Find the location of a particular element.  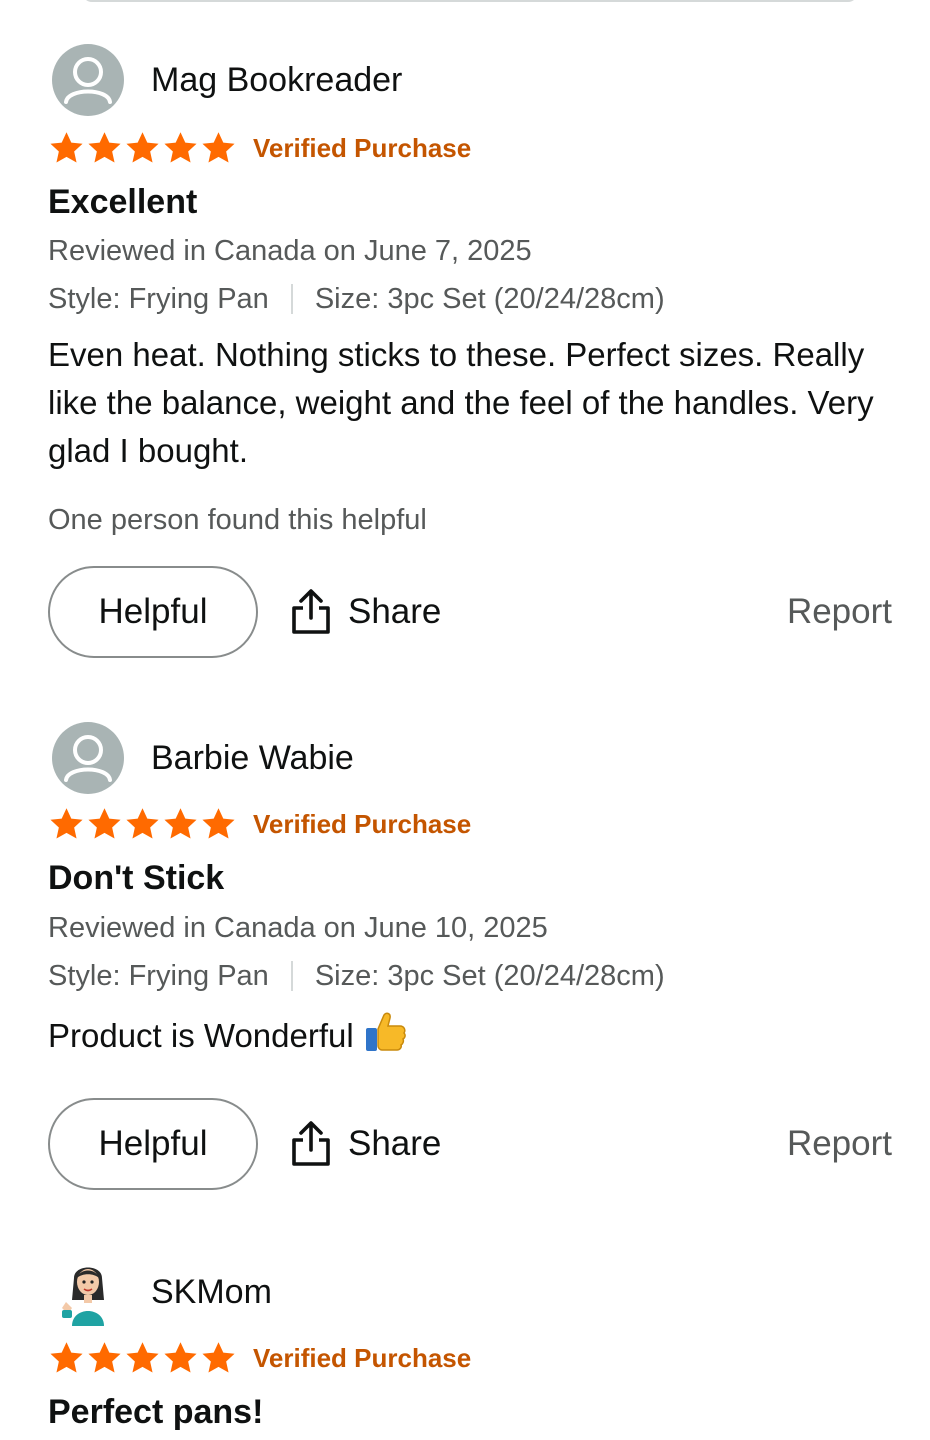

review-title: Don't Stick is located at coordinates (136, 878).